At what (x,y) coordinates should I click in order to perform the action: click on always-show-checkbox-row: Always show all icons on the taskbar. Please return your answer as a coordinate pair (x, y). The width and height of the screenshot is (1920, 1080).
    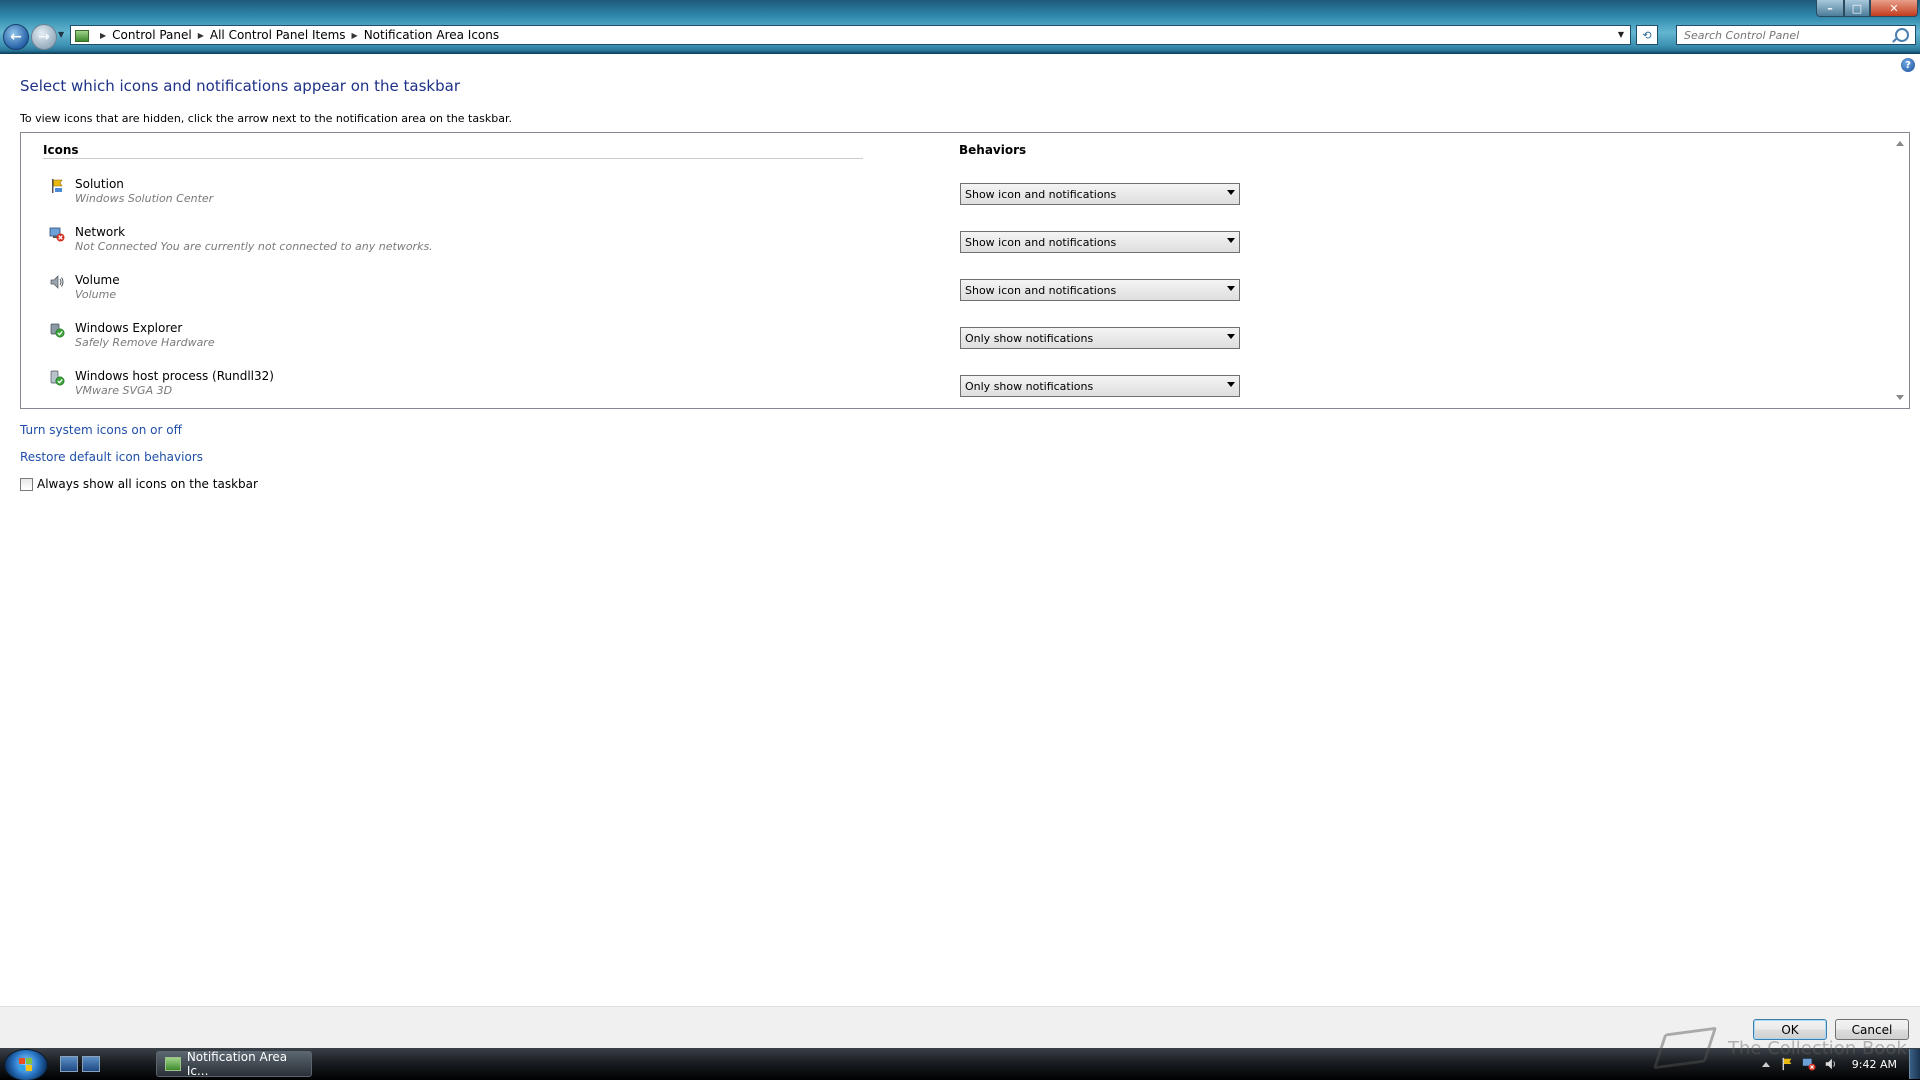
    Looking at the image, I should click on (139, 484).